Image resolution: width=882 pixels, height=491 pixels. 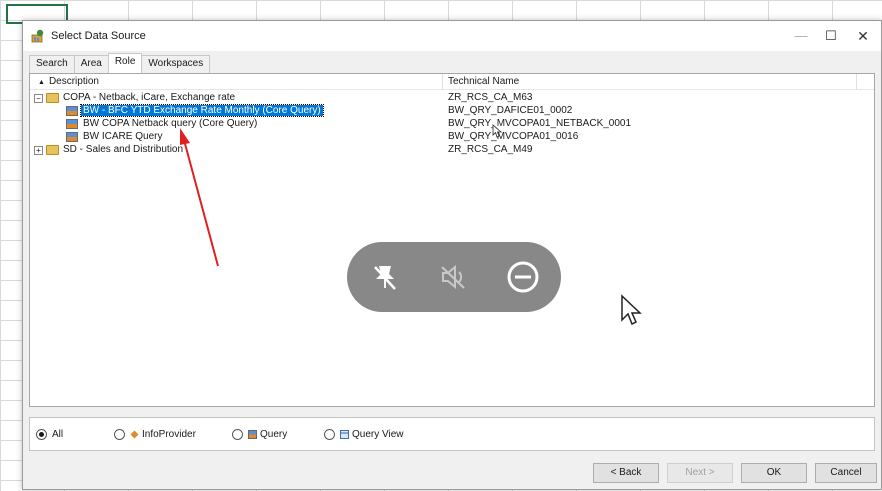 I want to click on tree-row-icare: BW ICARE Query BW_QRY_MVCOPA01_0016, so click(x=452, y=137).